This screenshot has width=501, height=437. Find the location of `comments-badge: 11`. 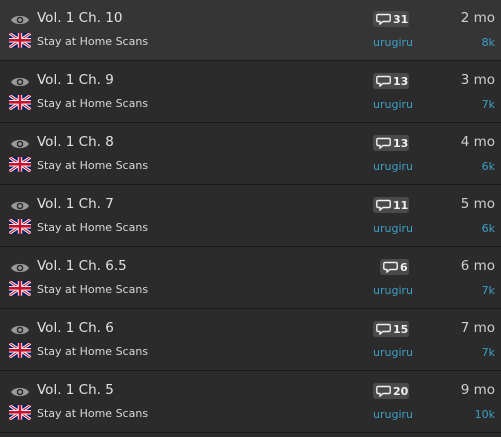

comments-badge: 11 is located at coordinates (391, 205).